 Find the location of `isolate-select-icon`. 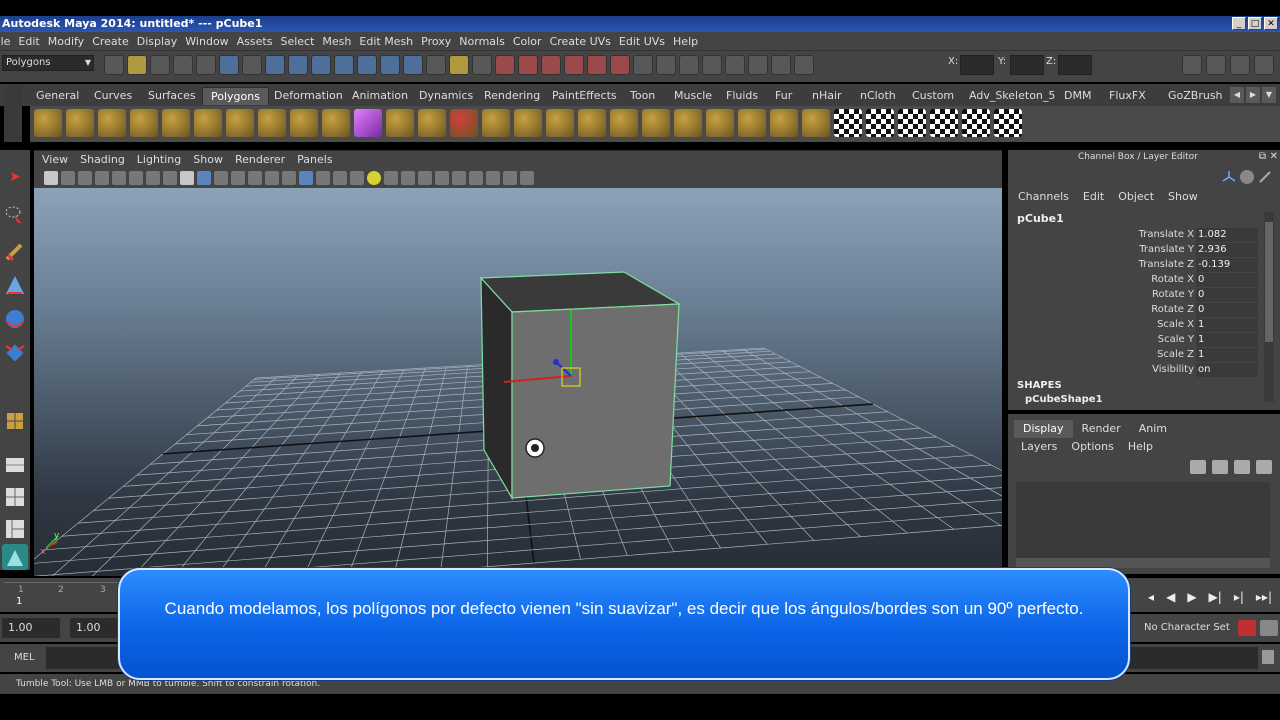

isolate-select-icon is located at coordinates (476, 178).